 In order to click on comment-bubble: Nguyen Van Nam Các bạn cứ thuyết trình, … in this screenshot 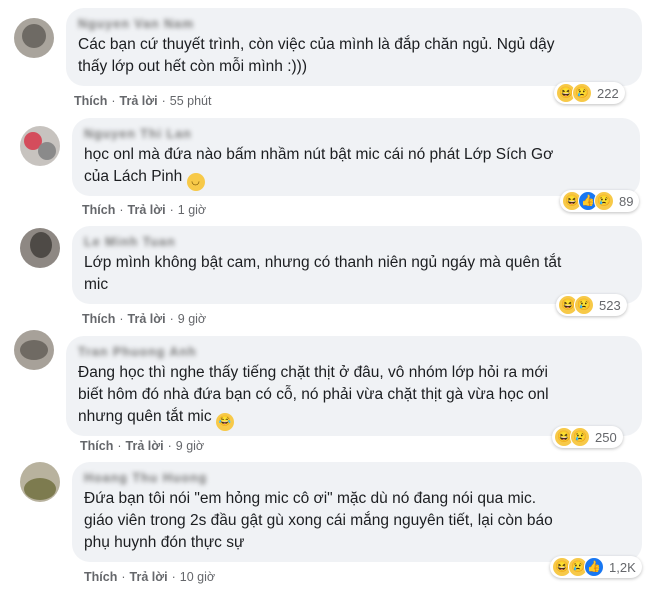, I will do `click(354, 47)`.